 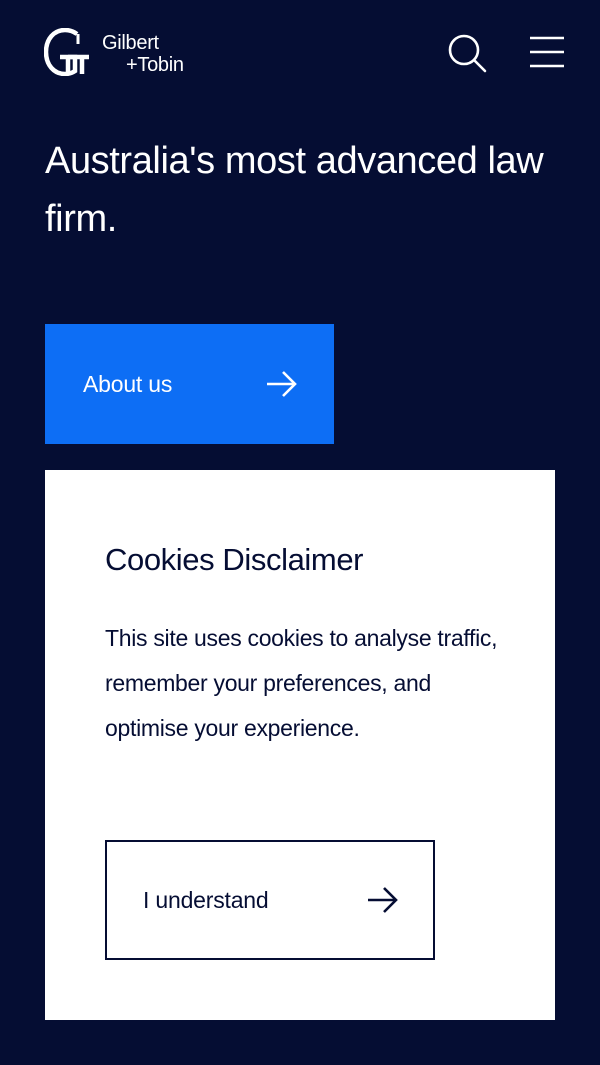 I want to click on menu-button, so click(x=547, y=52).